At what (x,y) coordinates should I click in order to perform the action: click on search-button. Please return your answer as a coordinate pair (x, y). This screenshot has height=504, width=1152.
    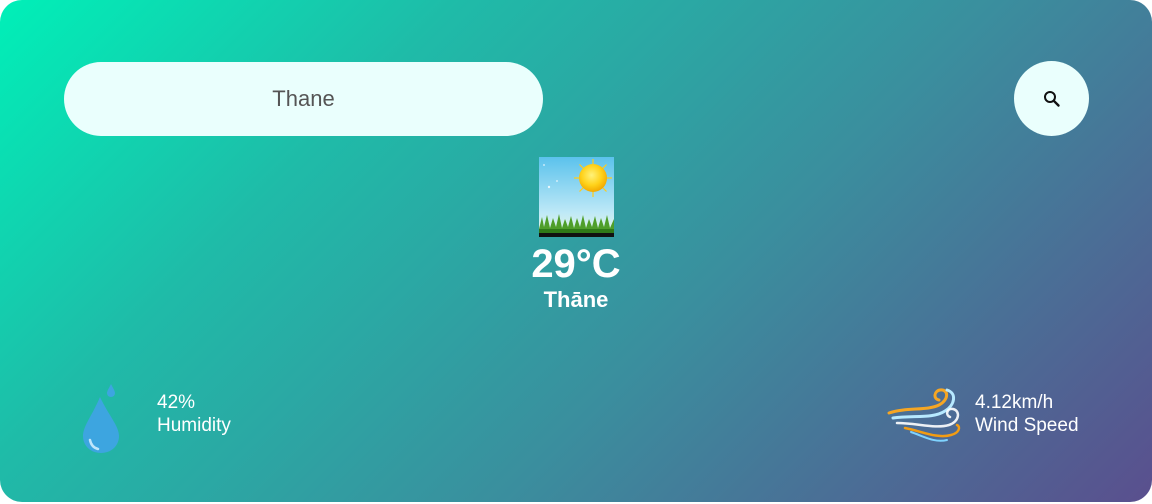
    Looking at the image, I should click on (1051, 98).